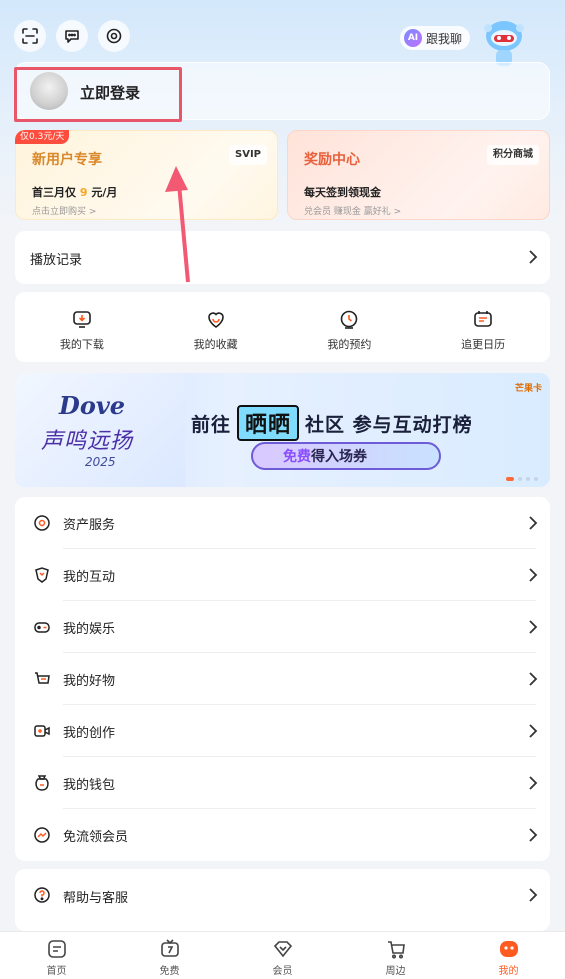 This screenshot has width=565, height=979. Describe the element at coordinates (528, 389) in the screenshot. I see `banner-logo: 芒果卡` at that location.